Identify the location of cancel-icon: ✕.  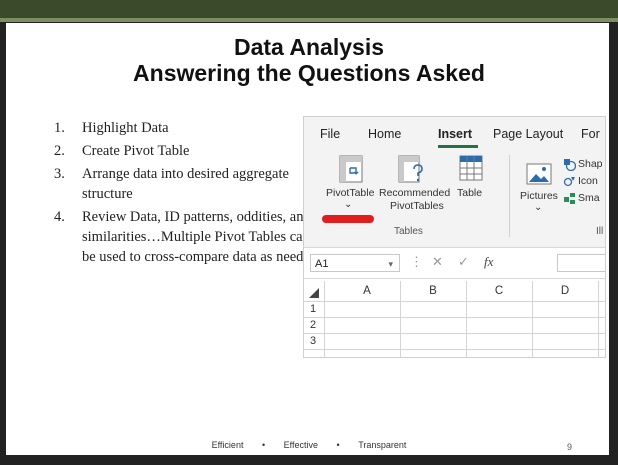
(437, 262).